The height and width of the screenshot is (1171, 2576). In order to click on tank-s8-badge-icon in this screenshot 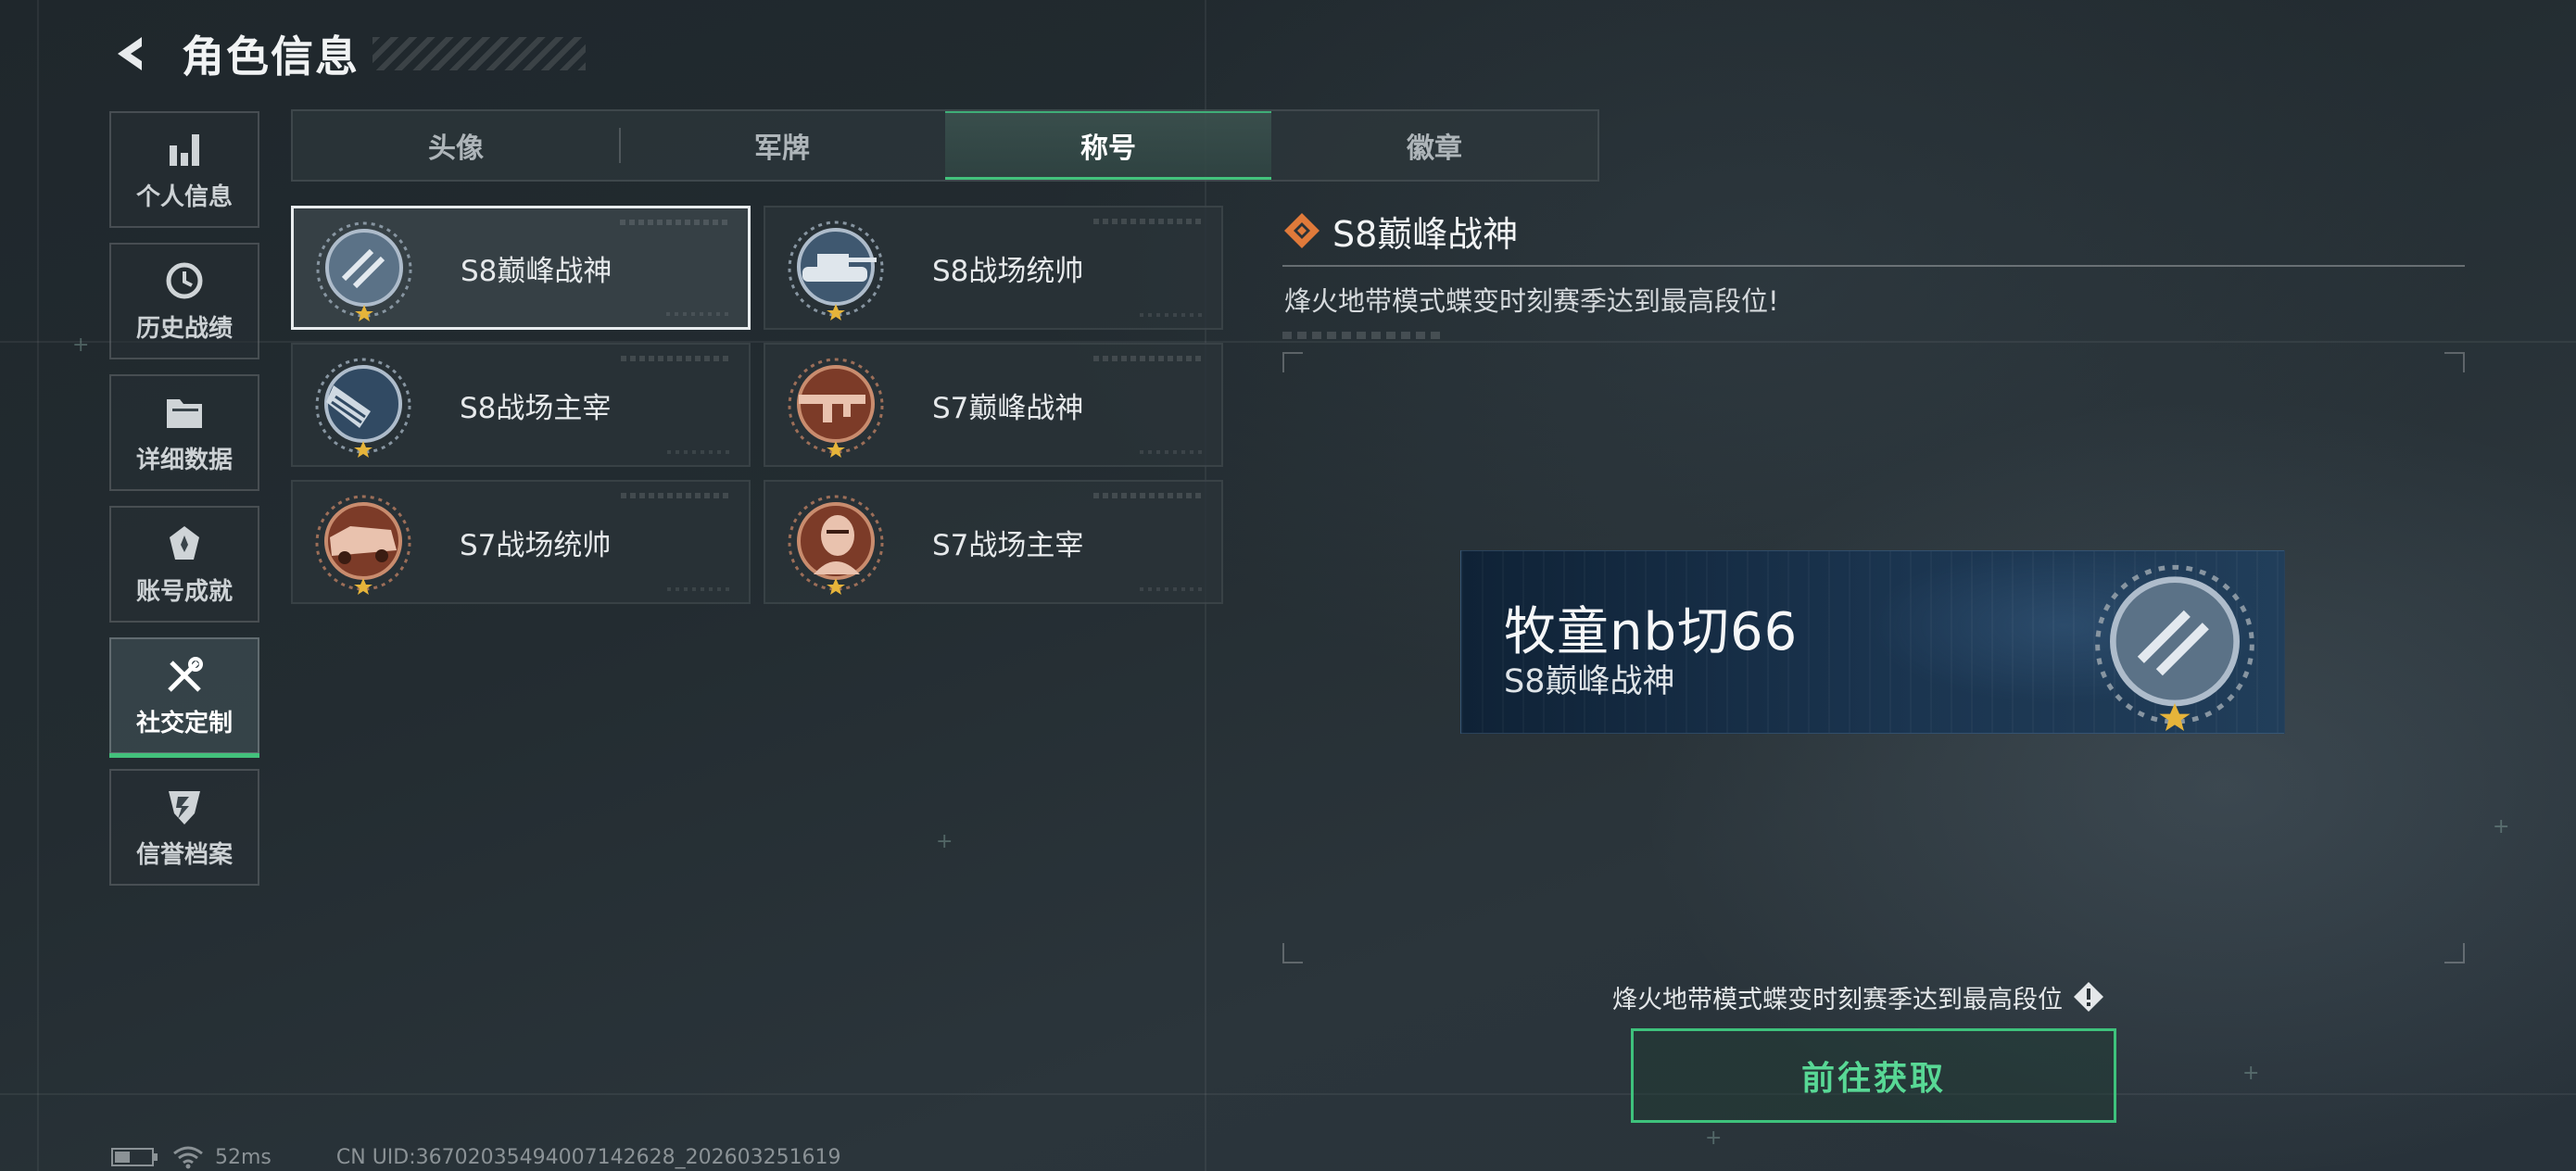, I will do `click(836, 271)`.